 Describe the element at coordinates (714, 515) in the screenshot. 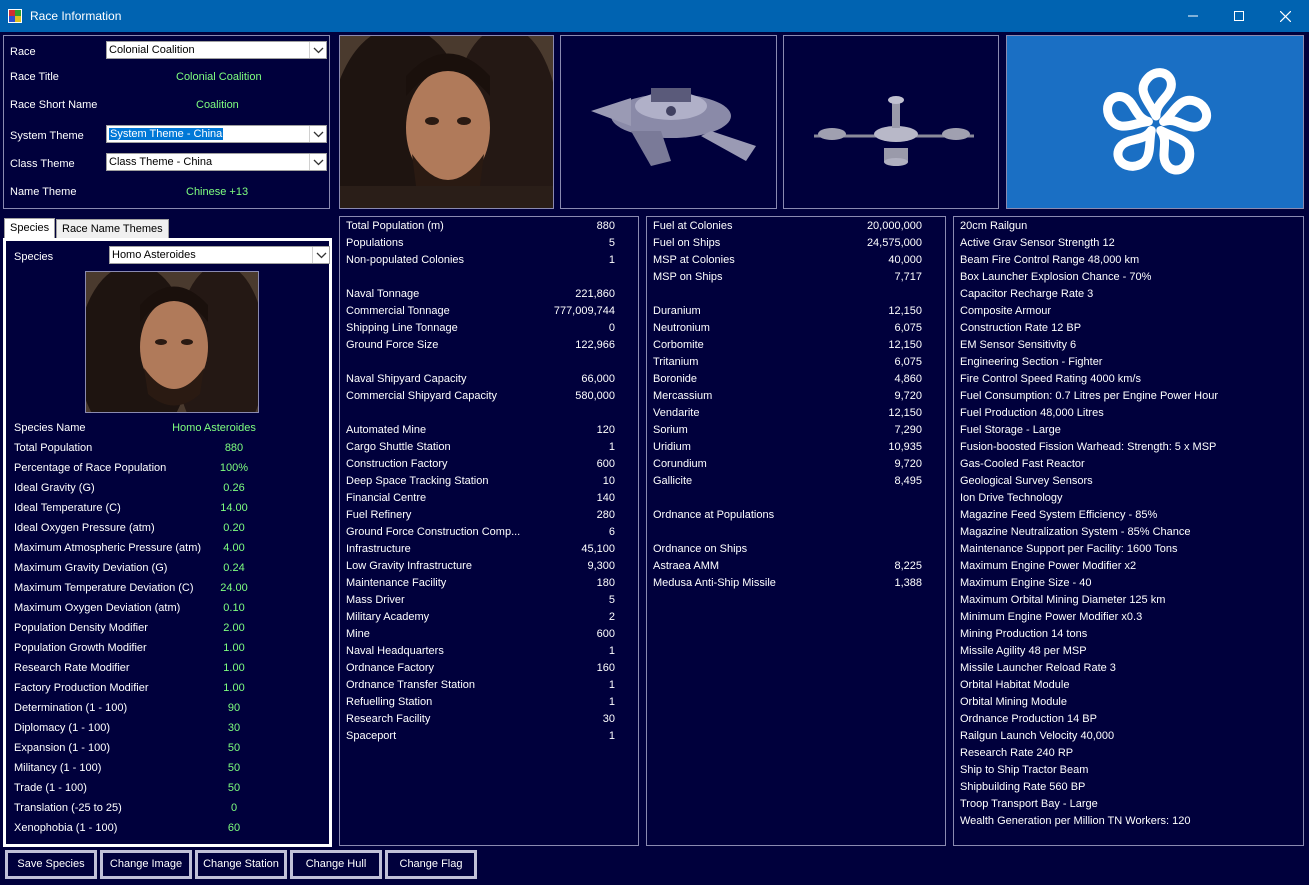

I see `resource-row-label: Ordnance at Populations` at that location.